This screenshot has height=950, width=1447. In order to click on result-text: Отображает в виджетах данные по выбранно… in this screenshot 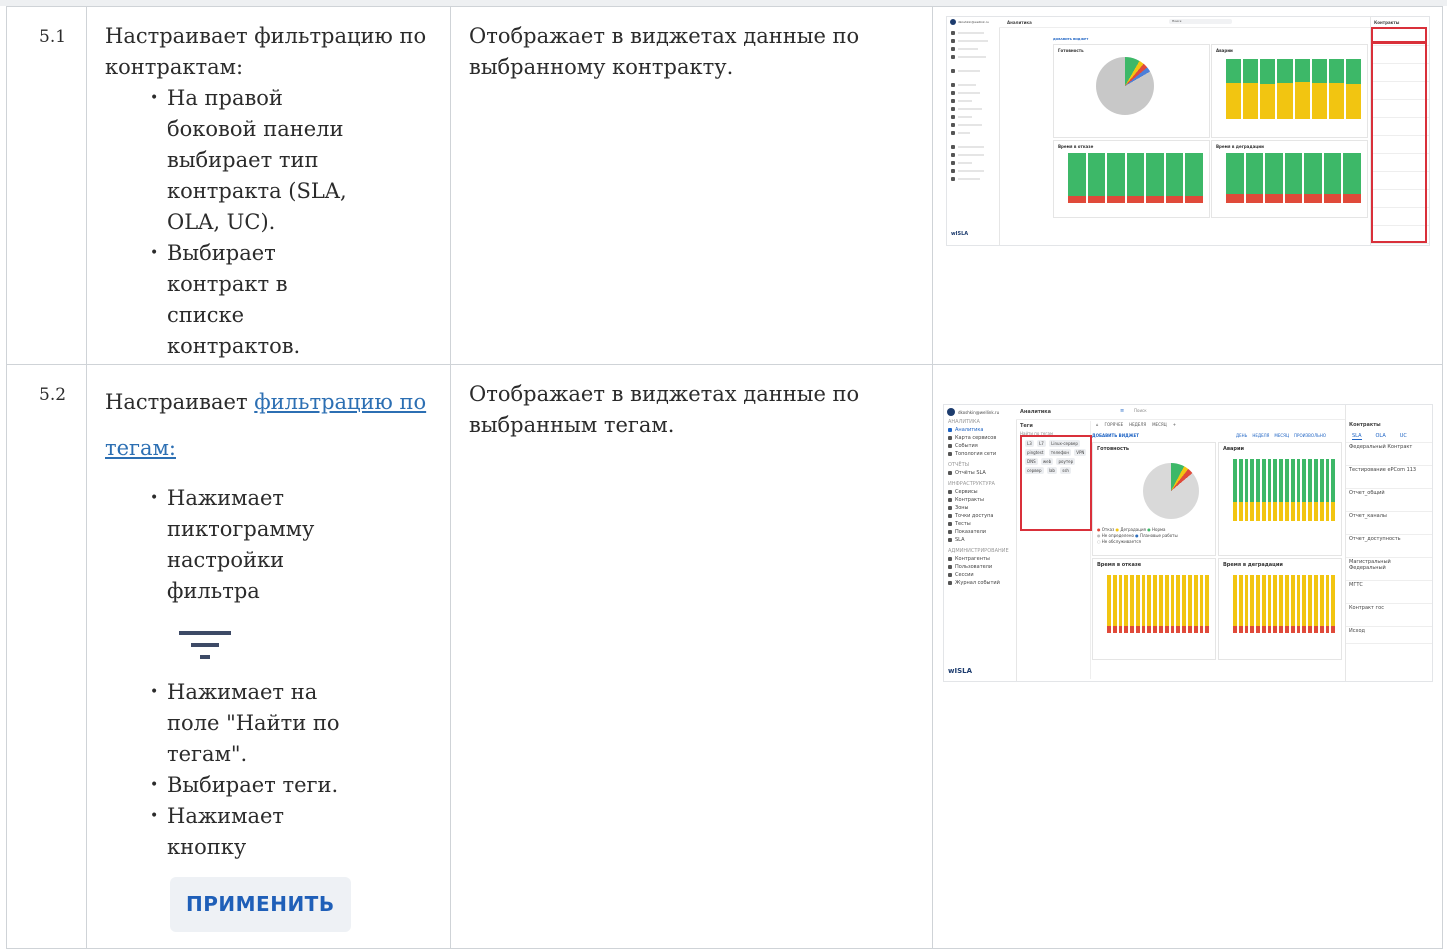, I will do `click(664, 51)`.